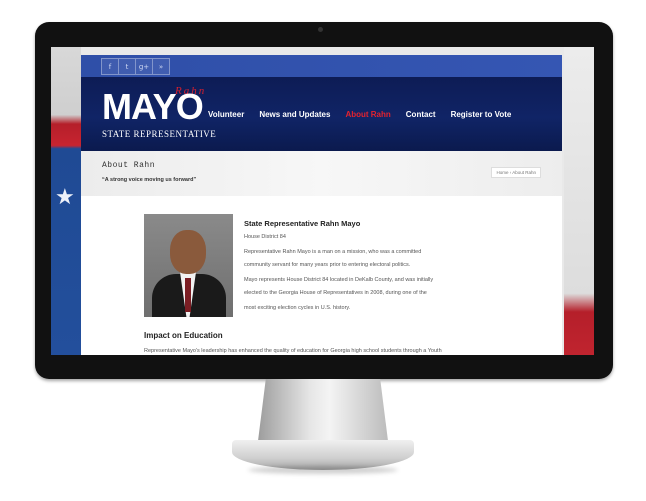 The width and height of the screenshot is (646, 501). What do you see at coordinates (481, 114) in the screenshot?
I see `nav-register-to-vote: Register to Vote` at bounding box center [481, 114].